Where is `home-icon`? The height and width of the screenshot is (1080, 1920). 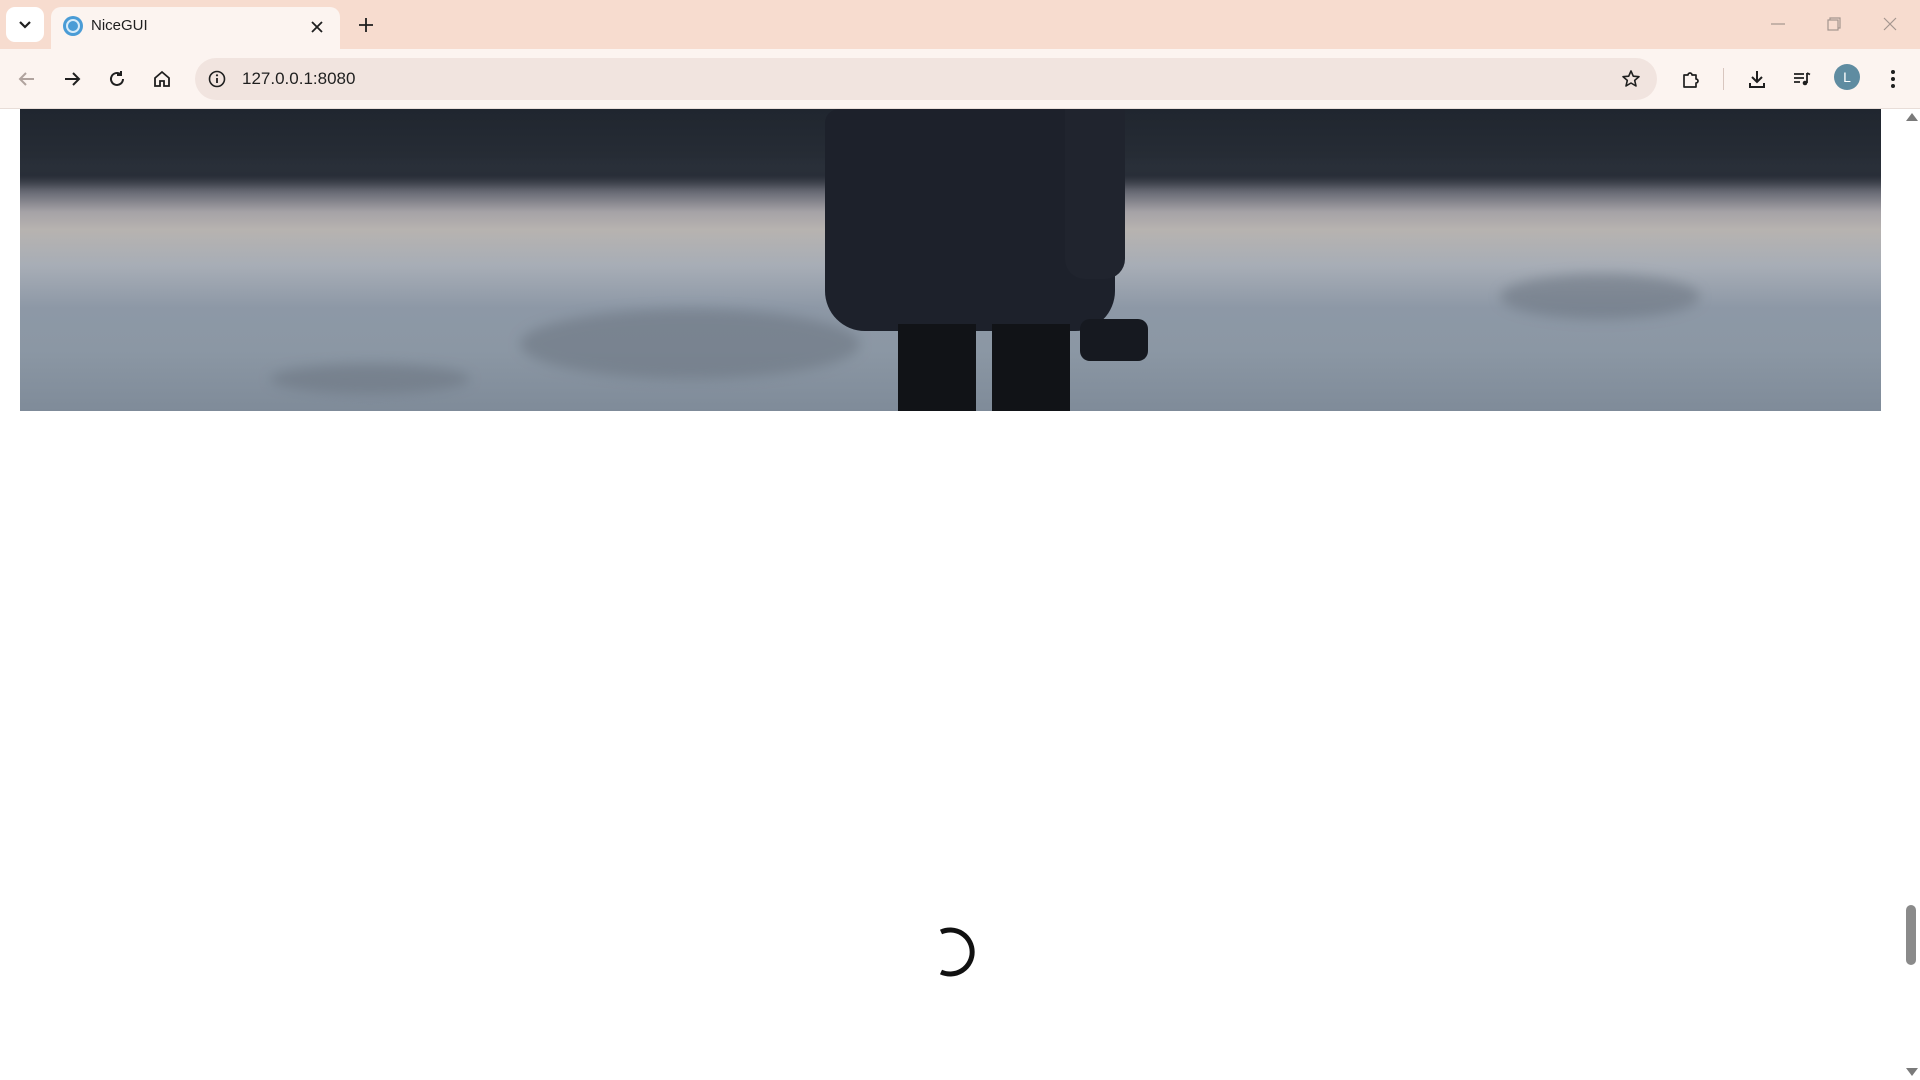 home-icon is located at coordinates (162, 78).